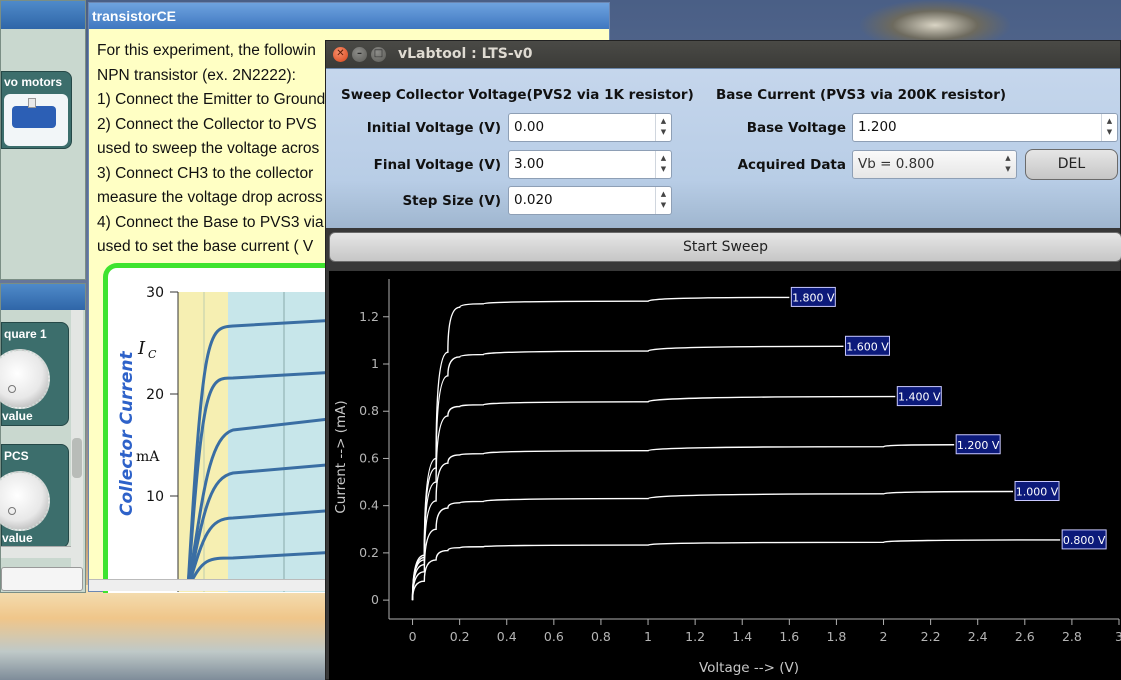  Describe the element at coordinates (601, 636) in the screenshot. I see `x-tick-label: 0.8` at that location.